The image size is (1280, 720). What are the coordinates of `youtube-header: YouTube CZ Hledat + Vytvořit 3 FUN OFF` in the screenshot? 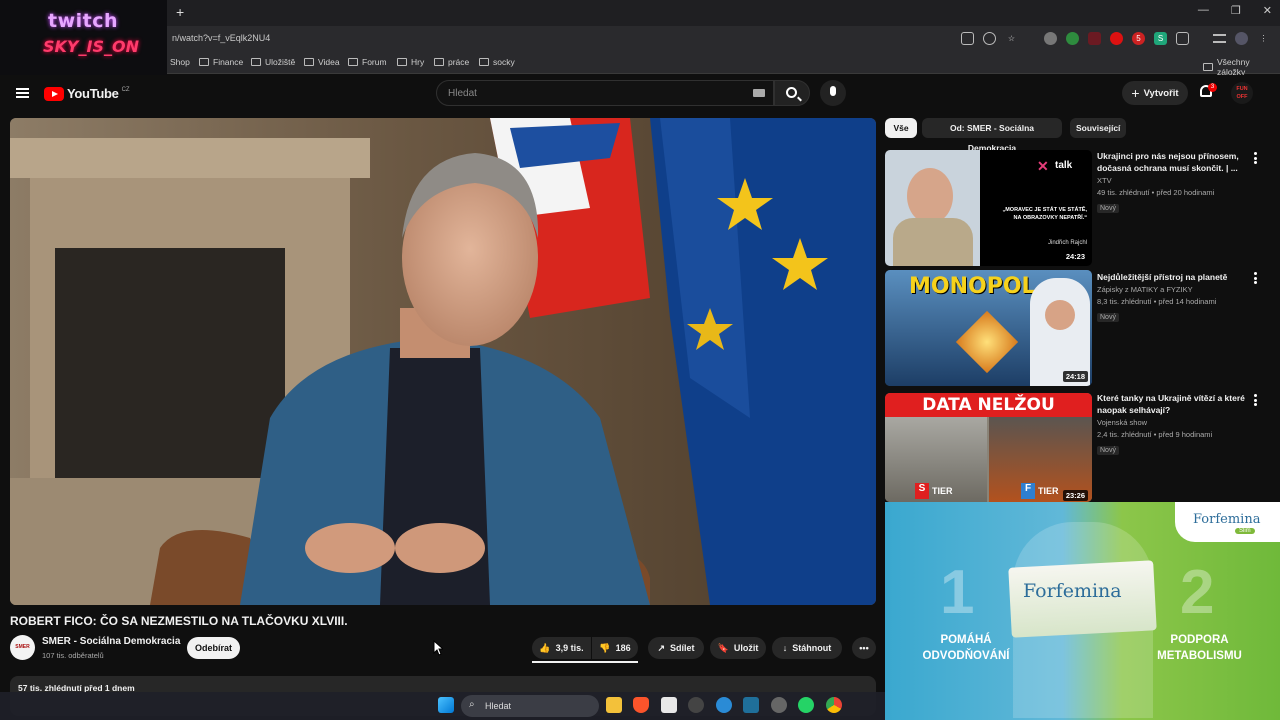 It's located at (640, 94).